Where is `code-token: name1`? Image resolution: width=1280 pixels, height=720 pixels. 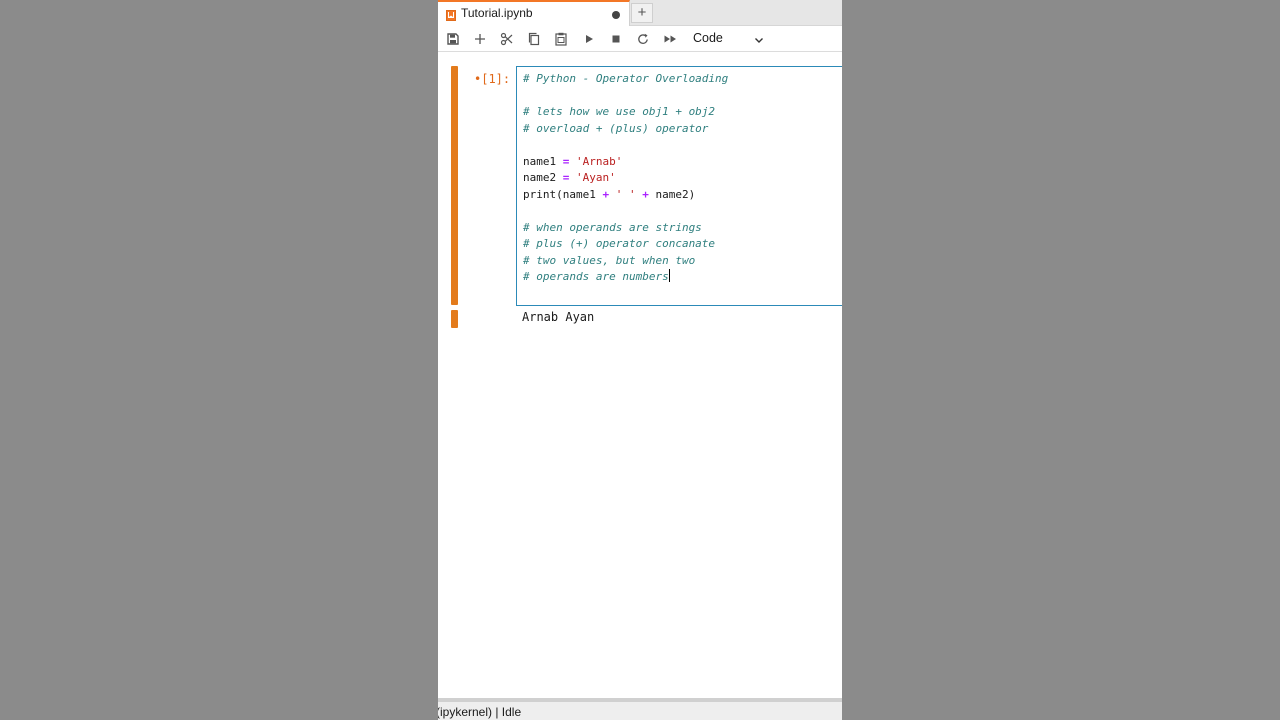 code-token: name1 is located at coordinates (543, 161).